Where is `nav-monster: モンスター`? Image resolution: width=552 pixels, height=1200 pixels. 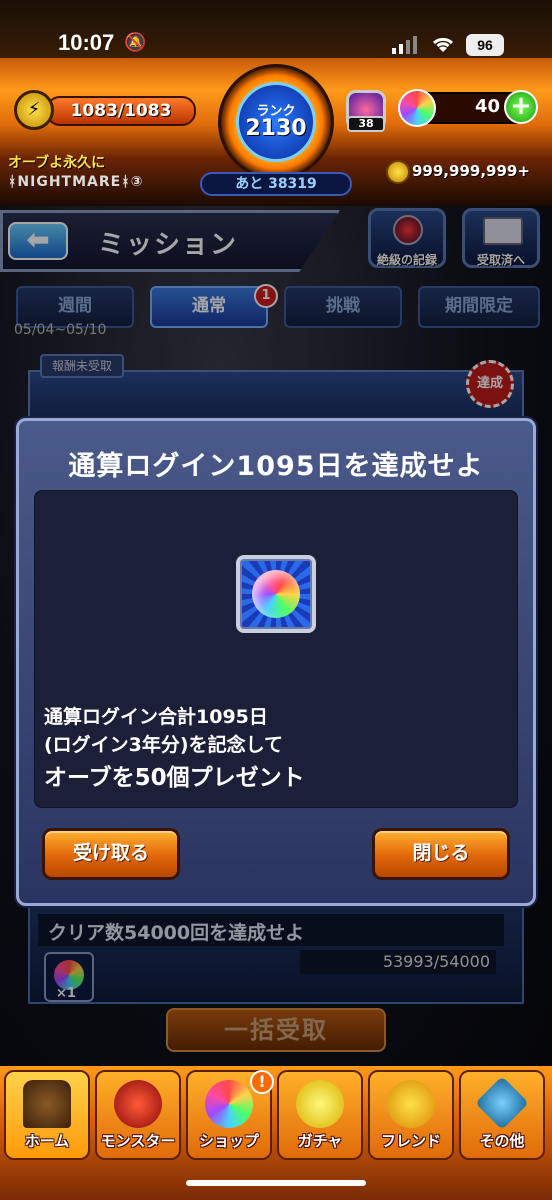 nav-monster: モンスター is located at coordinates (138, 1115).